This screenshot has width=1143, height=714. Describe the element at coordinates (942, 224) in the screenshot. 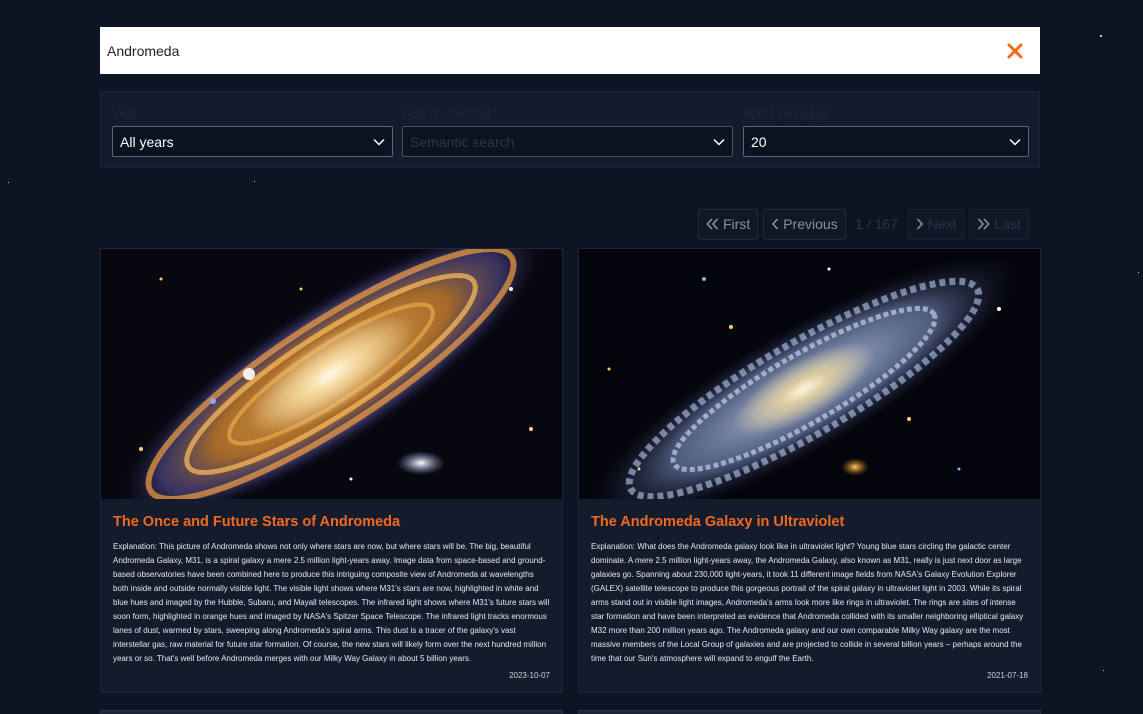

I see `next-label: Next` at that location.